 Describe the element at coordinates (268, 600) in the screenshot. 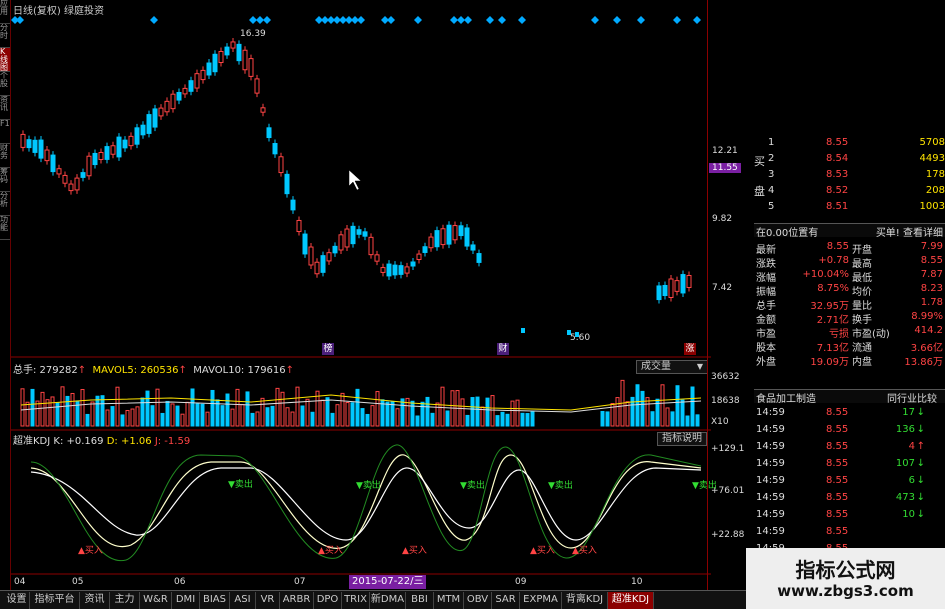

I see `indicator-tab: VR` at that location.